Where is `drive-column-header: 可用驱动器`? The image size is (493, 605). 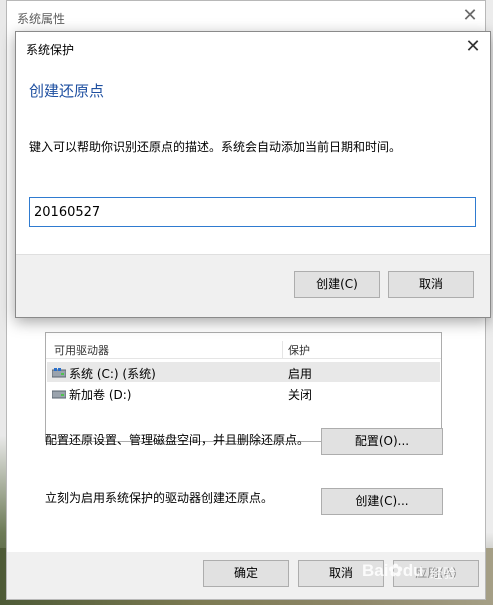 drive-column-header: 可用驱动器 is located at coordinates (81, 350).